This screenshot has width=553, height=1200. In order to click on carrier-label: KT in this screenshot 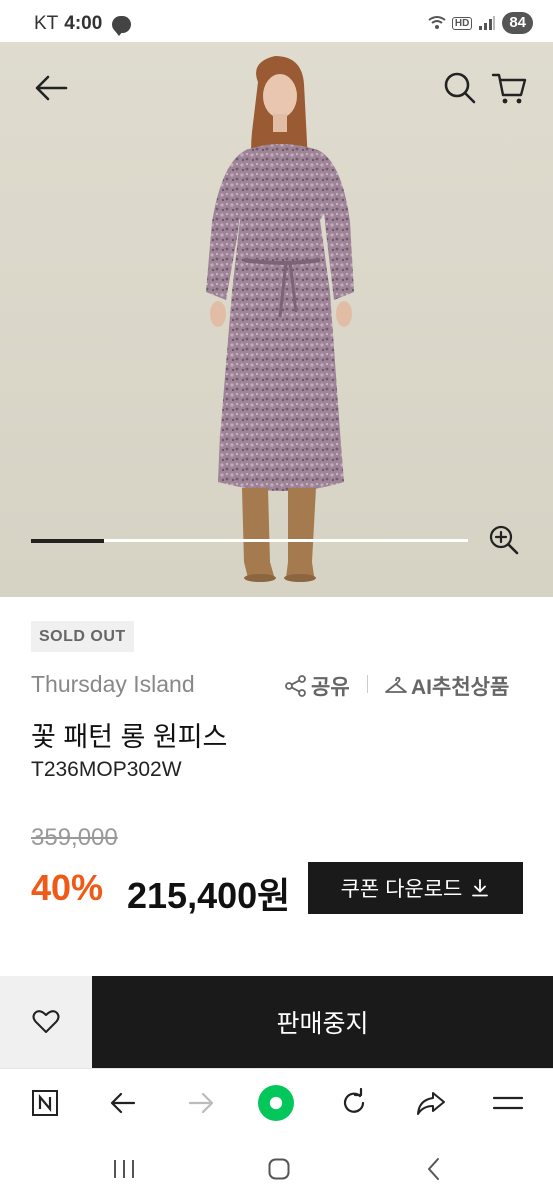, I will do `click(46, 23)`.